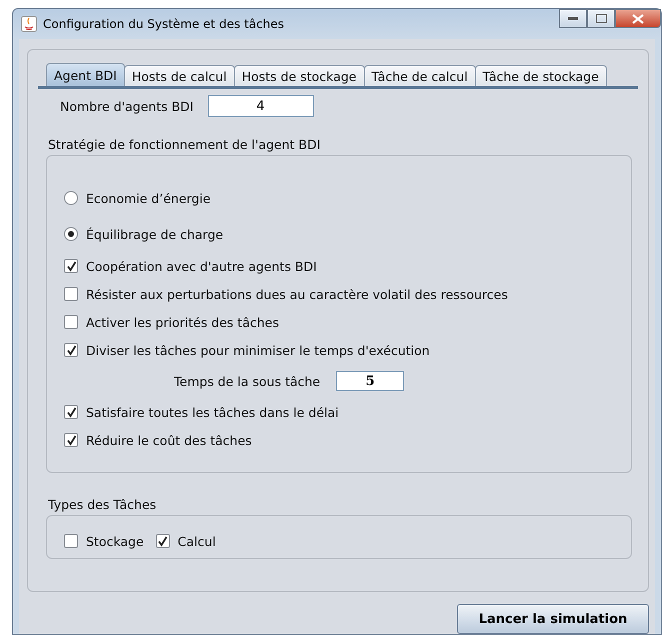  Describe the element at coordinates (197, 541) in the screenshot. I see `option-label: Calcul` at that location.